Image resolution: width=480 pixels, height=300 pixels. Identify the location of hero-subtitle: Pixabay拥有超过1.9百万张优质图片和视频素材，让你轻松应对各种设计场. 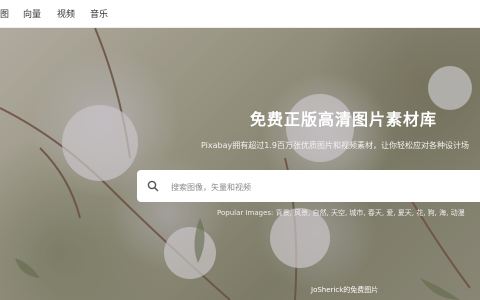
(335, 145).